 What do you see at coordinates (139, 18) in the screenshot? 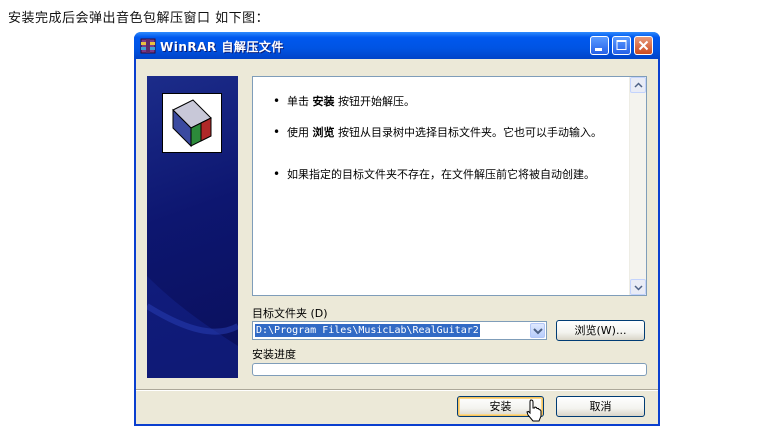
I see `intro-text: 安装完成后会弹出音色包解压窗口 如下图：` at bounding box center [139, 18].